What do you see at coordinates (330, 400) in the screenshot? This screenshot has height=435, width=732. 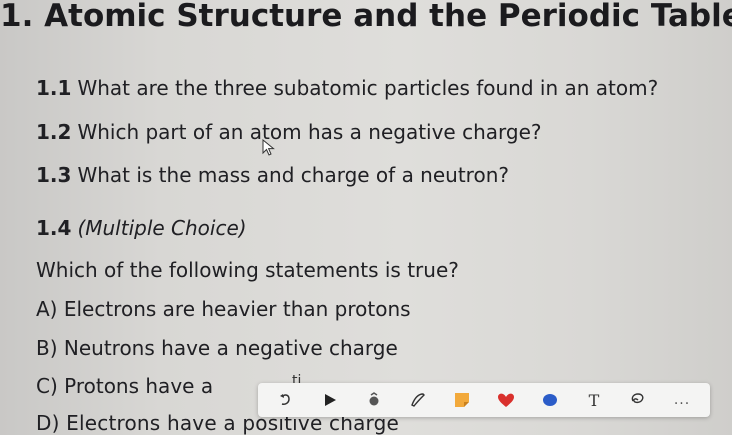 I see `play-icon` at bounding box center [330, 400].